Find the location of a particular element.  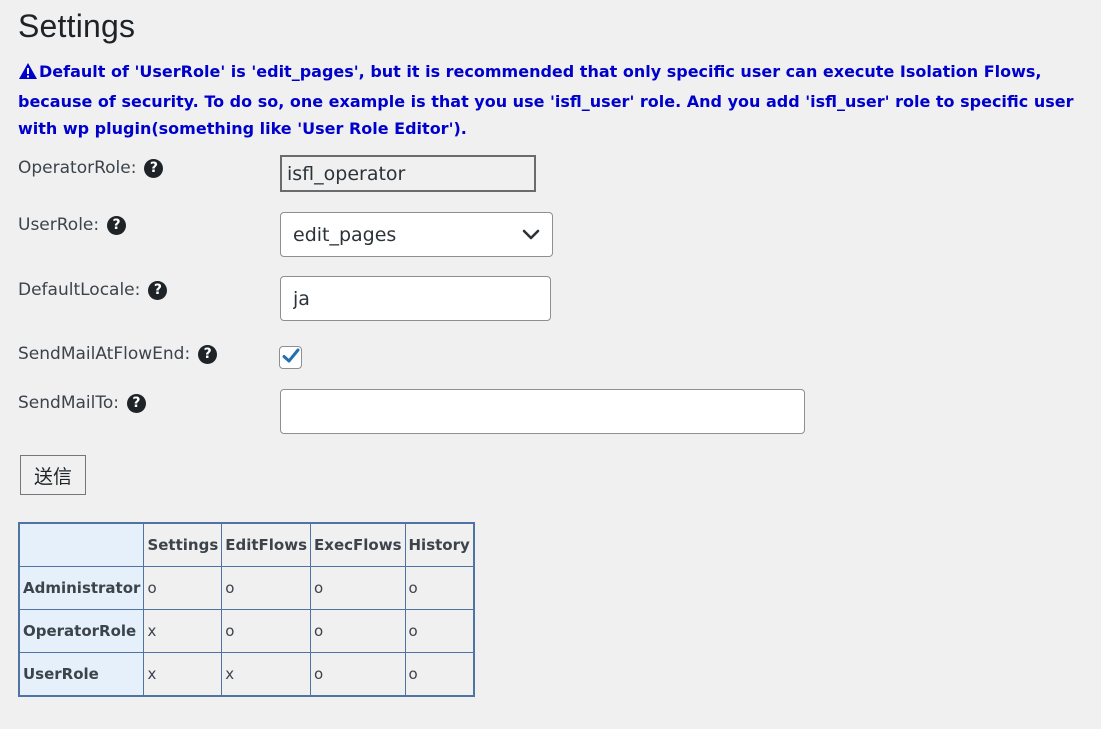

table-header-cell: ExecFlows is located at coordinates (358, 544).